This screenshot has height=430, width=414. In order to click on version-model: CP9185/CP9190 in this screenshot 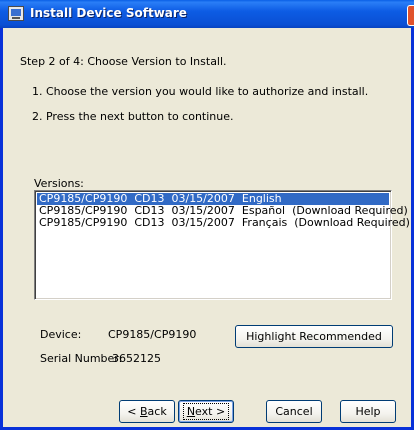, I will do `click(83, 222)`.